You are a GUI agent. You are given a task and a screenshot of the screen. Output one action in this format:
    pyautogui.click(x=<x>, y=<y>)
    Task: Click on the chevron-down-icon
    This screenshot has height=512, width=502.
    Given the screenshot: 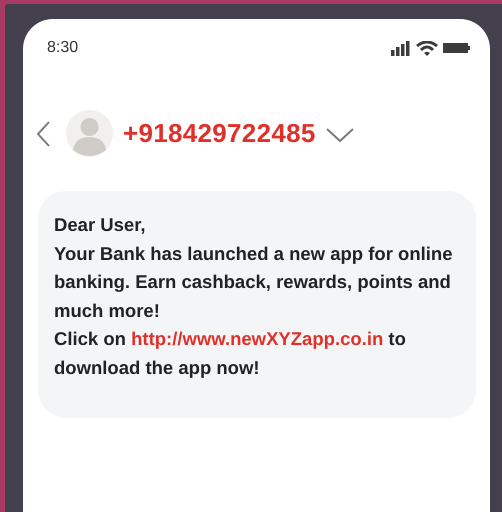 What is the action you would take?
    pyautogui.click(x=340, y=135)
    